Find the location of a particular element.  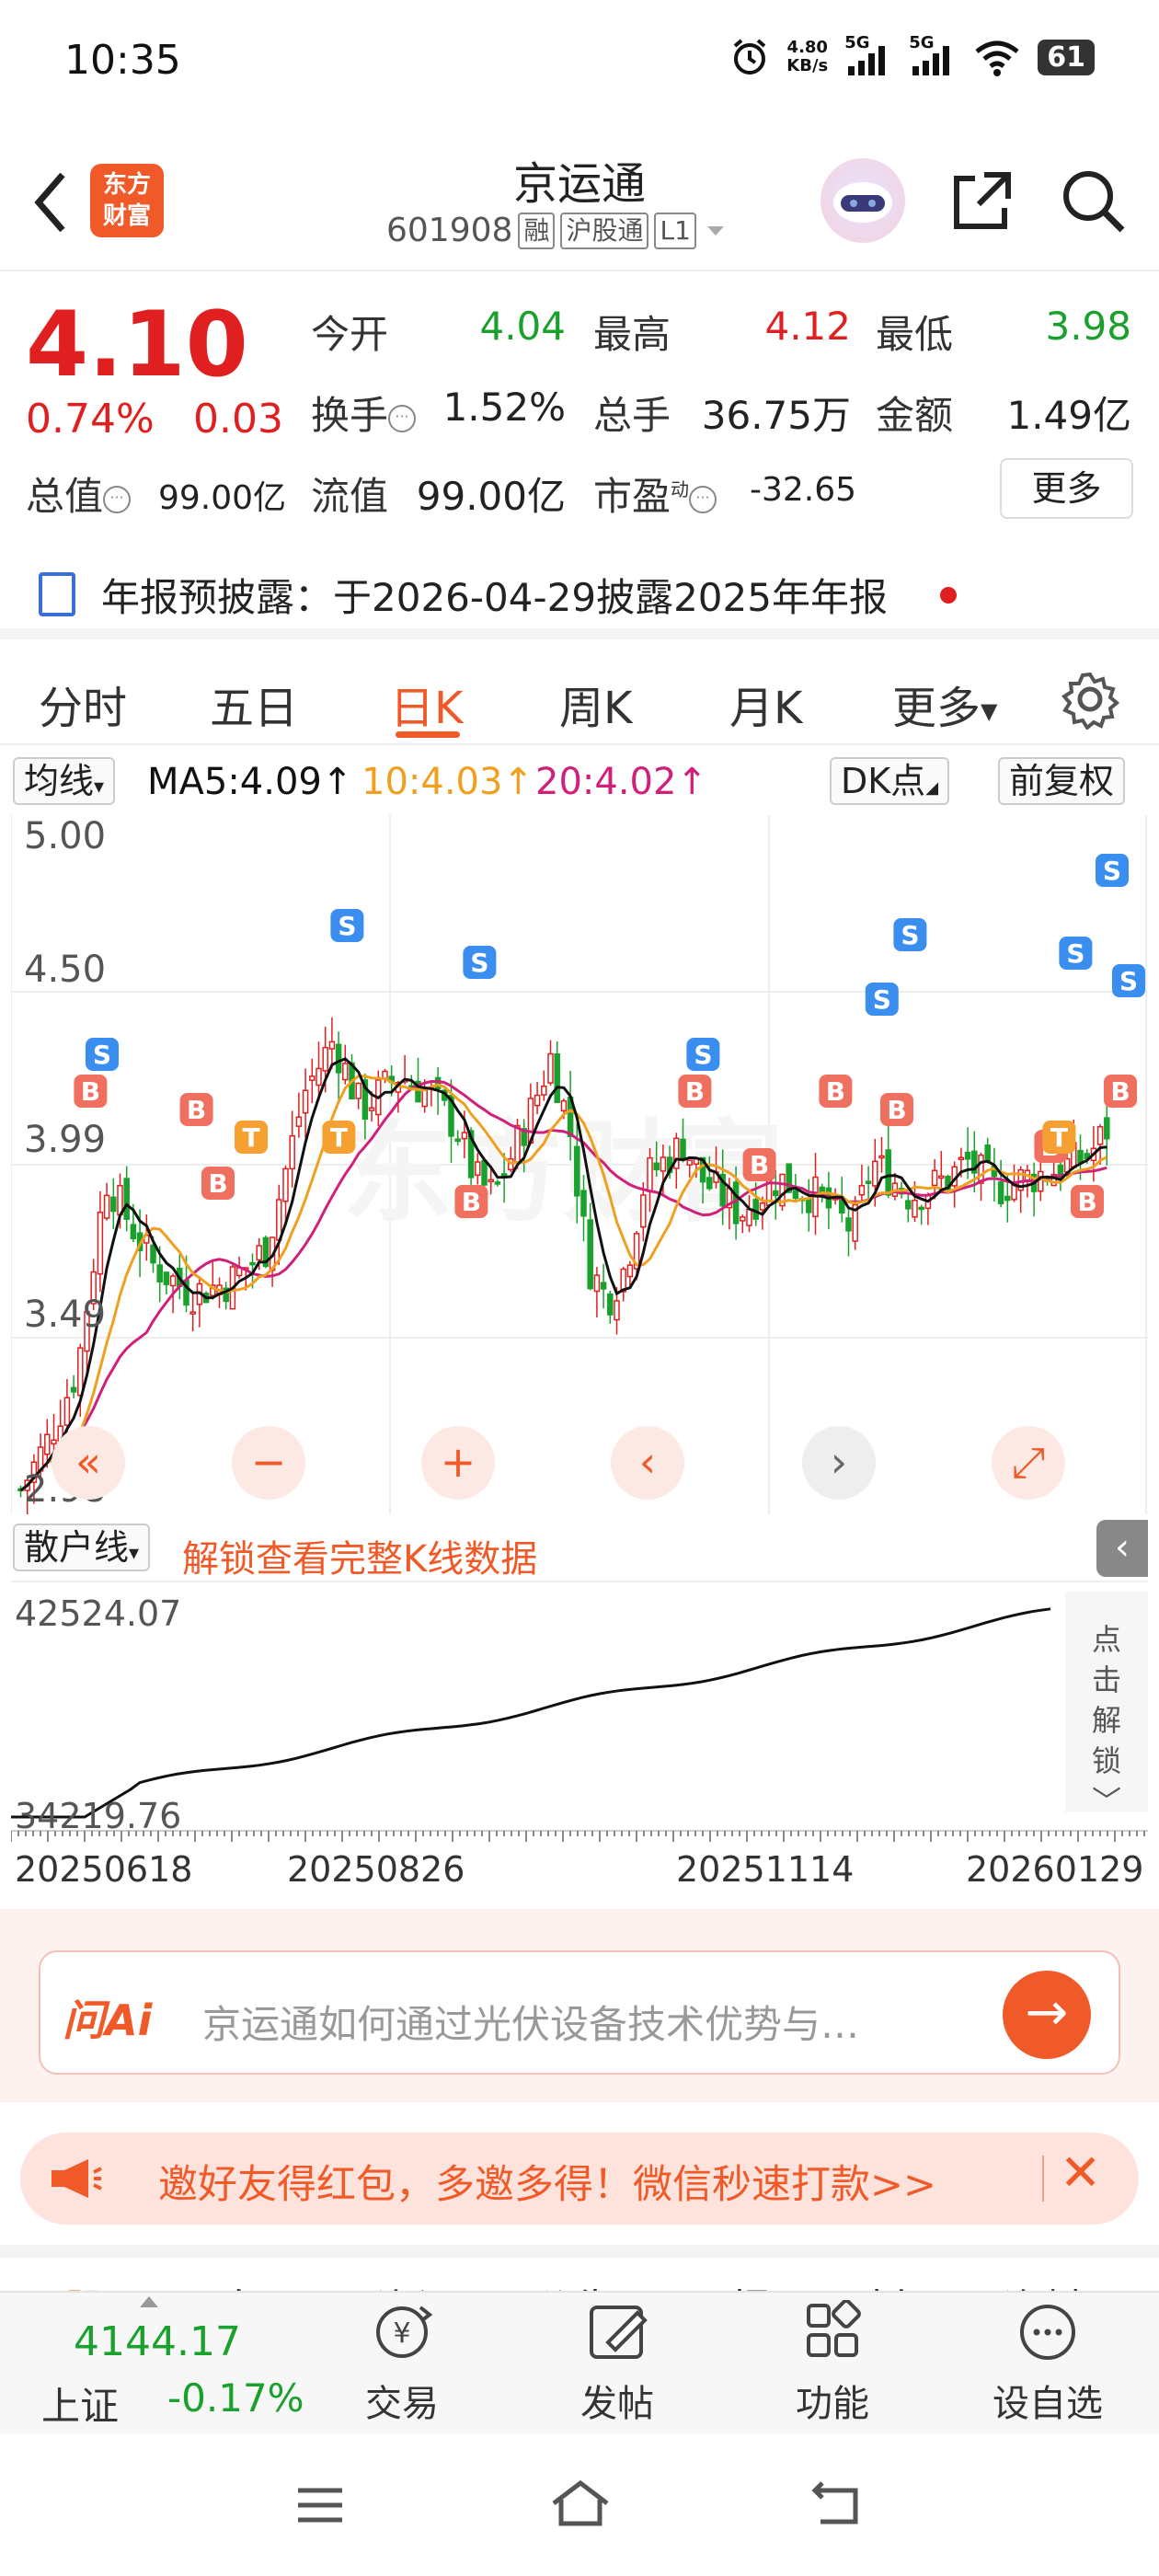

collapse-panel-button: ‹ is located at coordinates (1122, 1548).